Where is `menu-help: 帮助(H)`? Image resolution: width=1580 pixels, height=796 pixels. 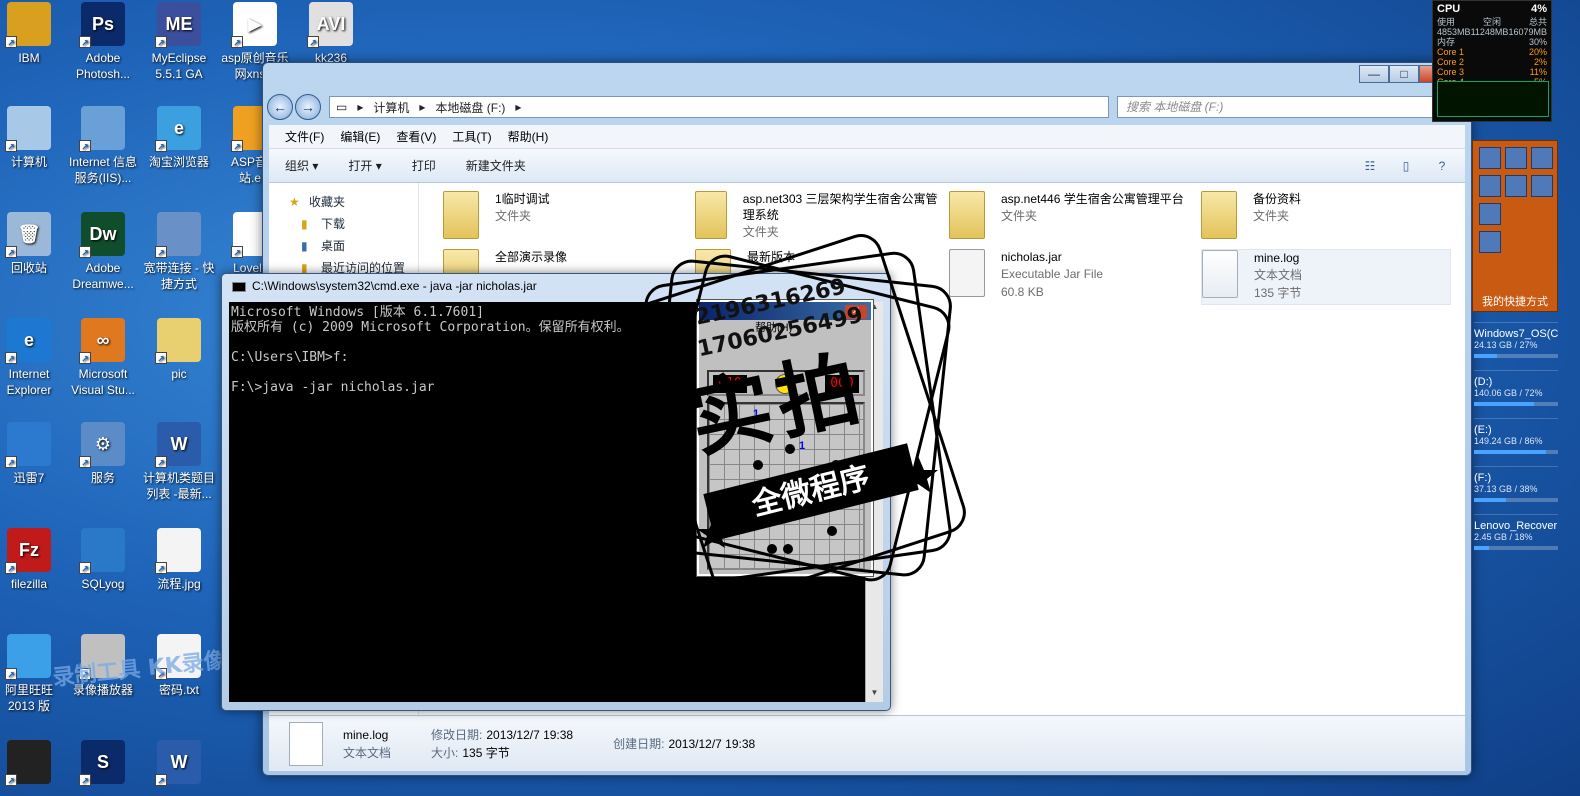
menu-help: 帮助(H) is located at coordinates (528, 136).